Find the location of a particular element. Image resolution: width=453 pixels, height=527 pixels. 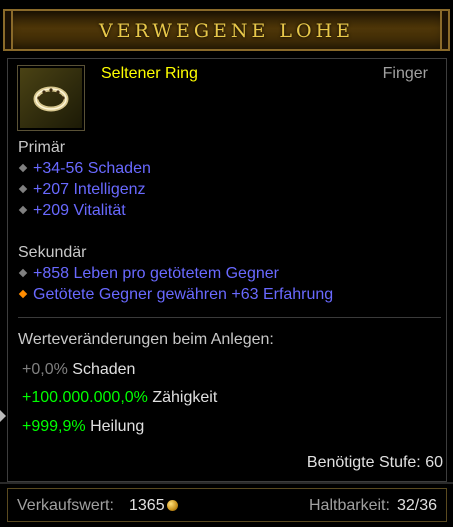

sell-value: 1365 is located at coordinates (147, 505).